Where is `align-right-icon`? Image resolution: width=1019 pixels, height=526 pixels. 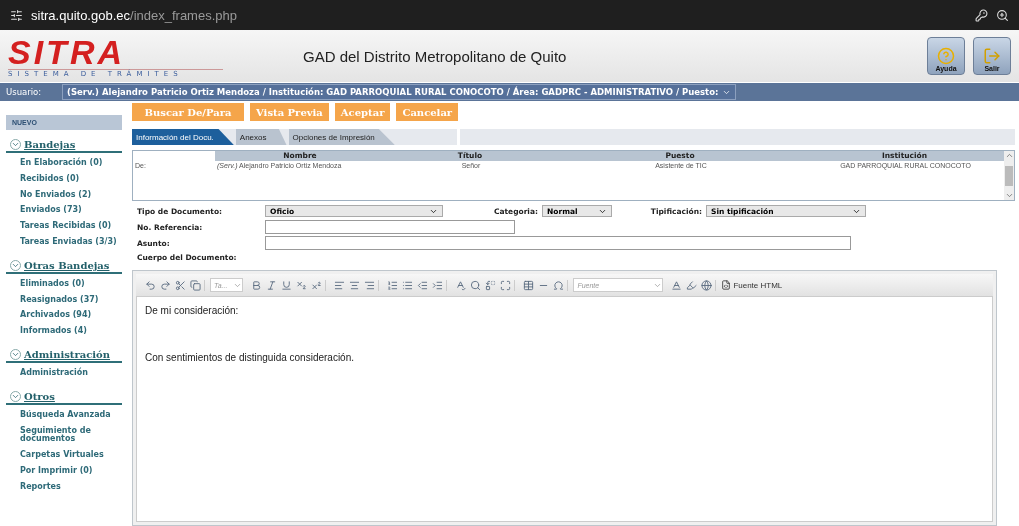 align-right-icon is located at coordinates (370, 285).